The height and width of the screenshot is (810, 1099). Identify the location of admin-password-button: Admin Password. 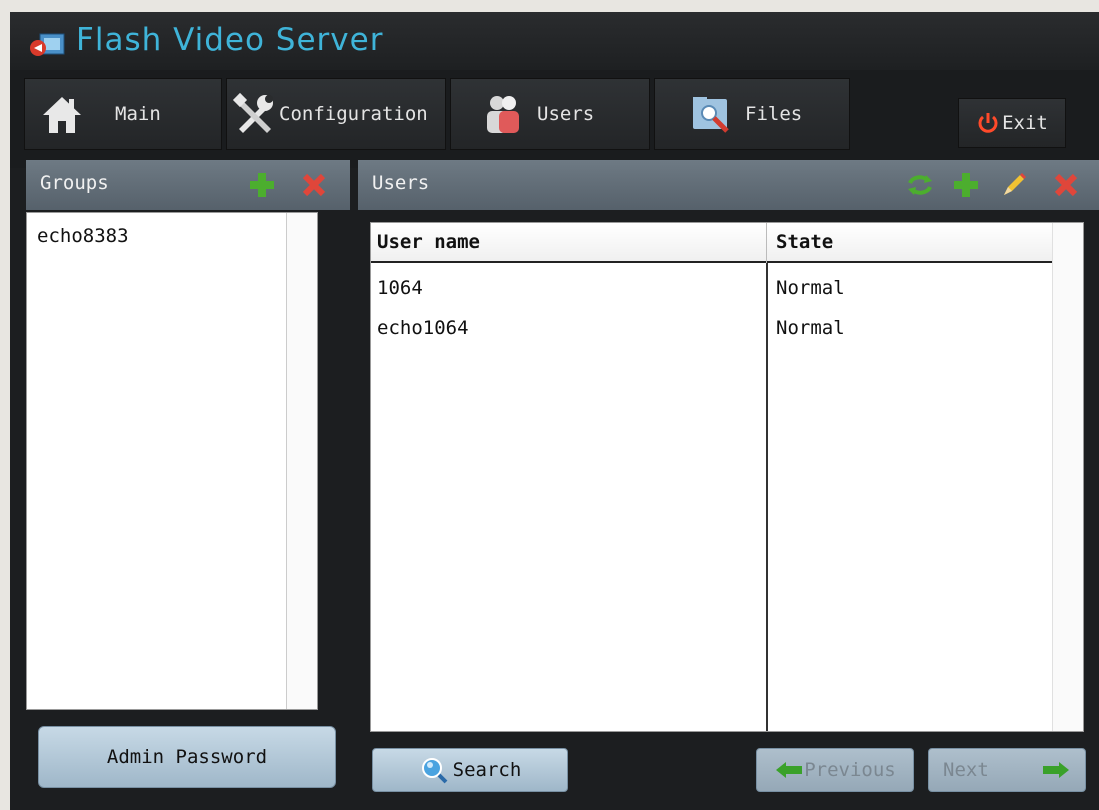
(187, 757).